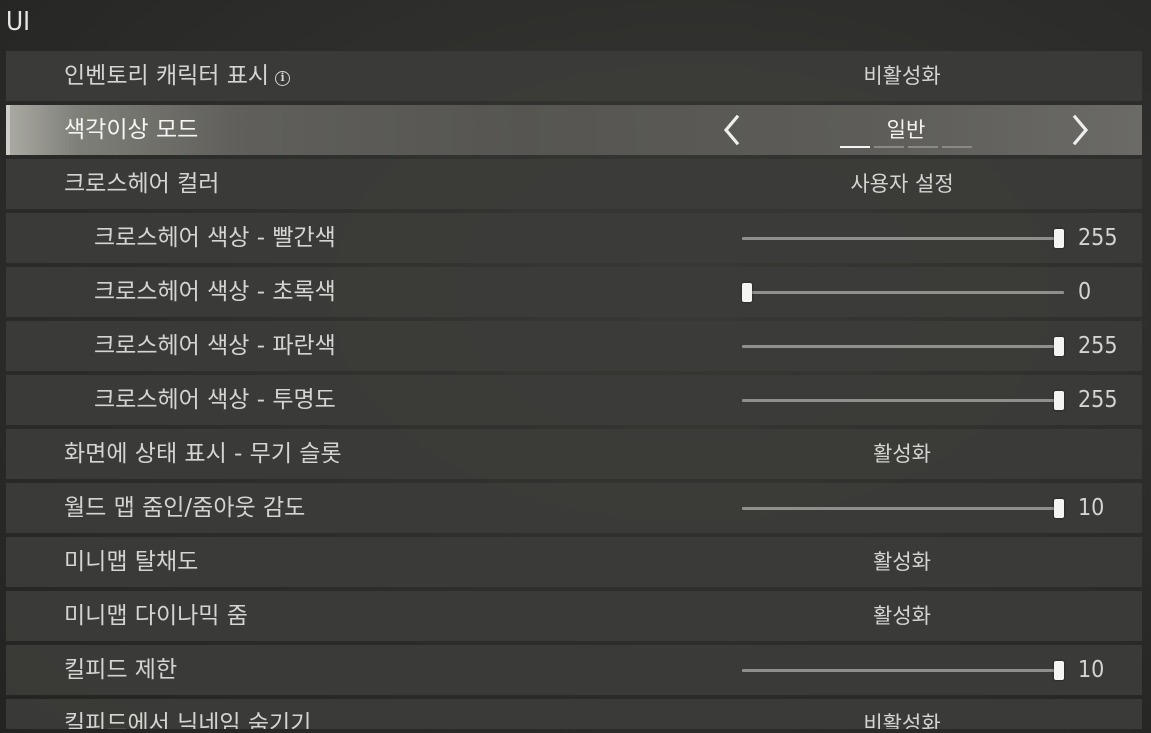 This screenshot has width=1151, height=733. I want to click on option-page-indicator, so click(907, 147).